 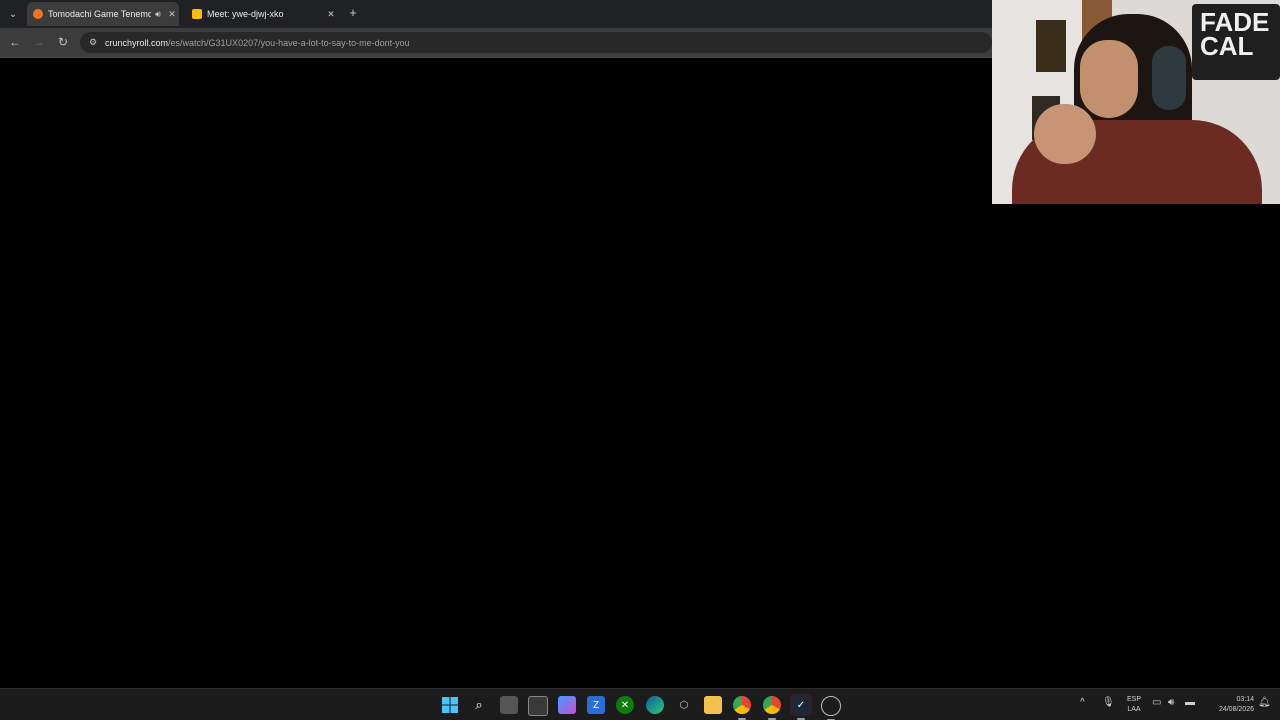 What do you see at coordinates (772, 708) in the screenshot?
I see `chrome-profile-icon` at bounding box center [772, 708].